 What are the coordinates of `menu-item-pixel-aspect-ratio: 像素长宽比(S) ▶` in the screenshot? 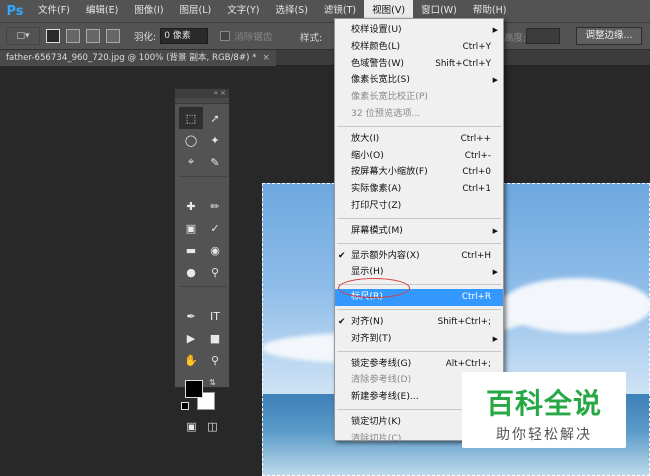 It's located at (419, 80).